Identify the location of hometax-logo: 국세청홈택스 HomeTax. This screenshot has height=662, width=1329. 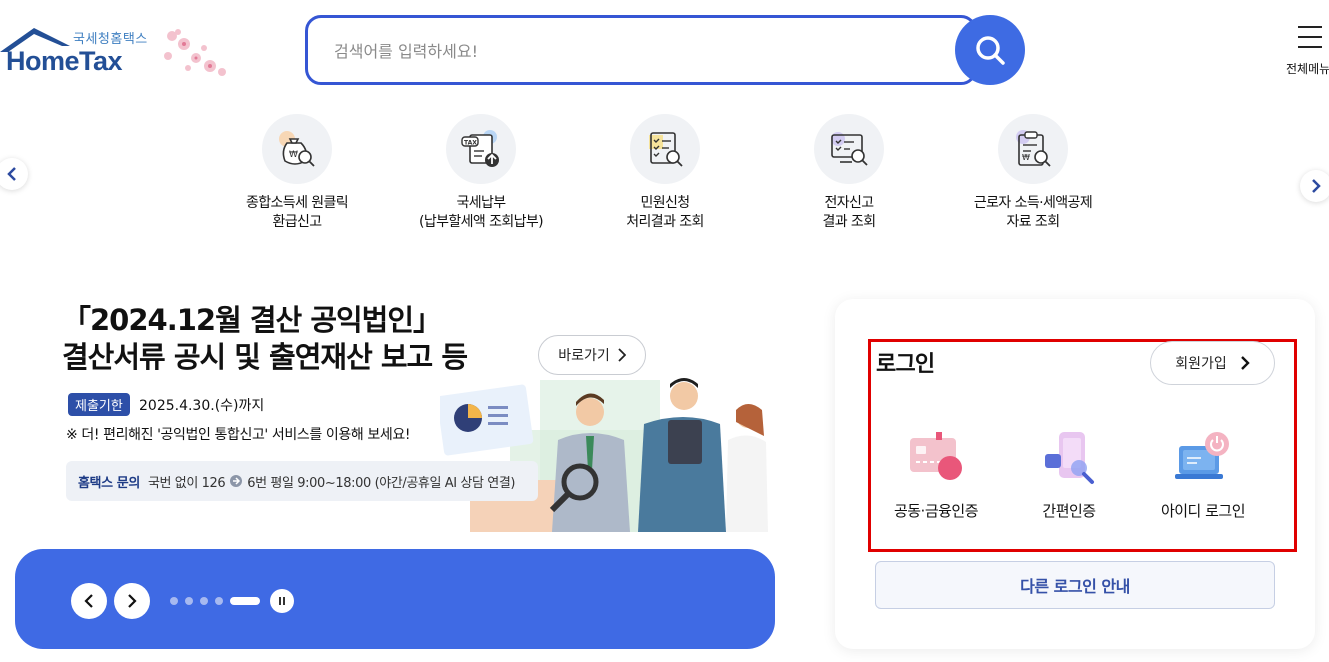
(120, 52).